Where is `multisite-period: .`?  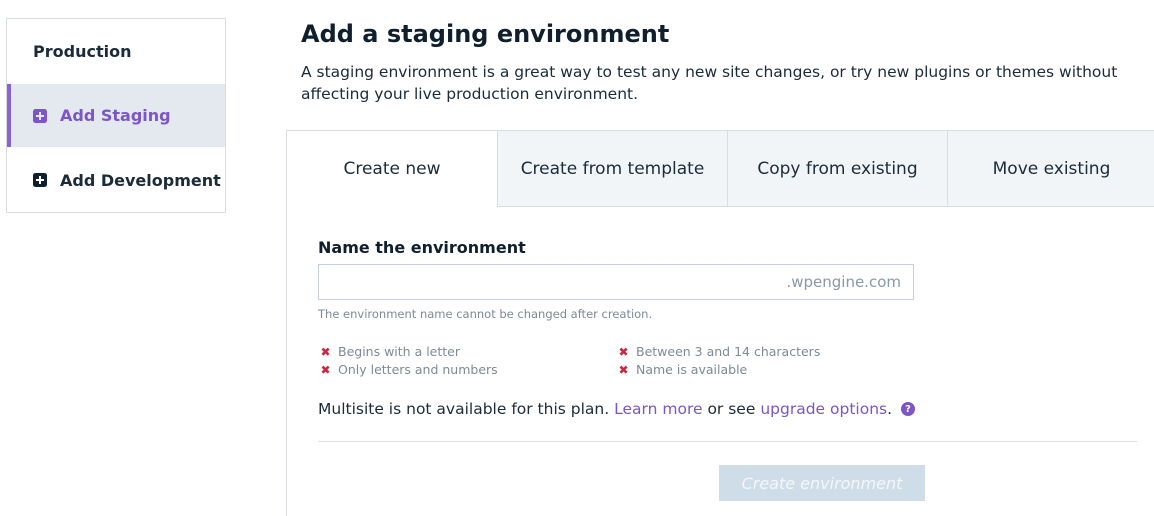
multisite-period: . is located at coordinates (890, 409).